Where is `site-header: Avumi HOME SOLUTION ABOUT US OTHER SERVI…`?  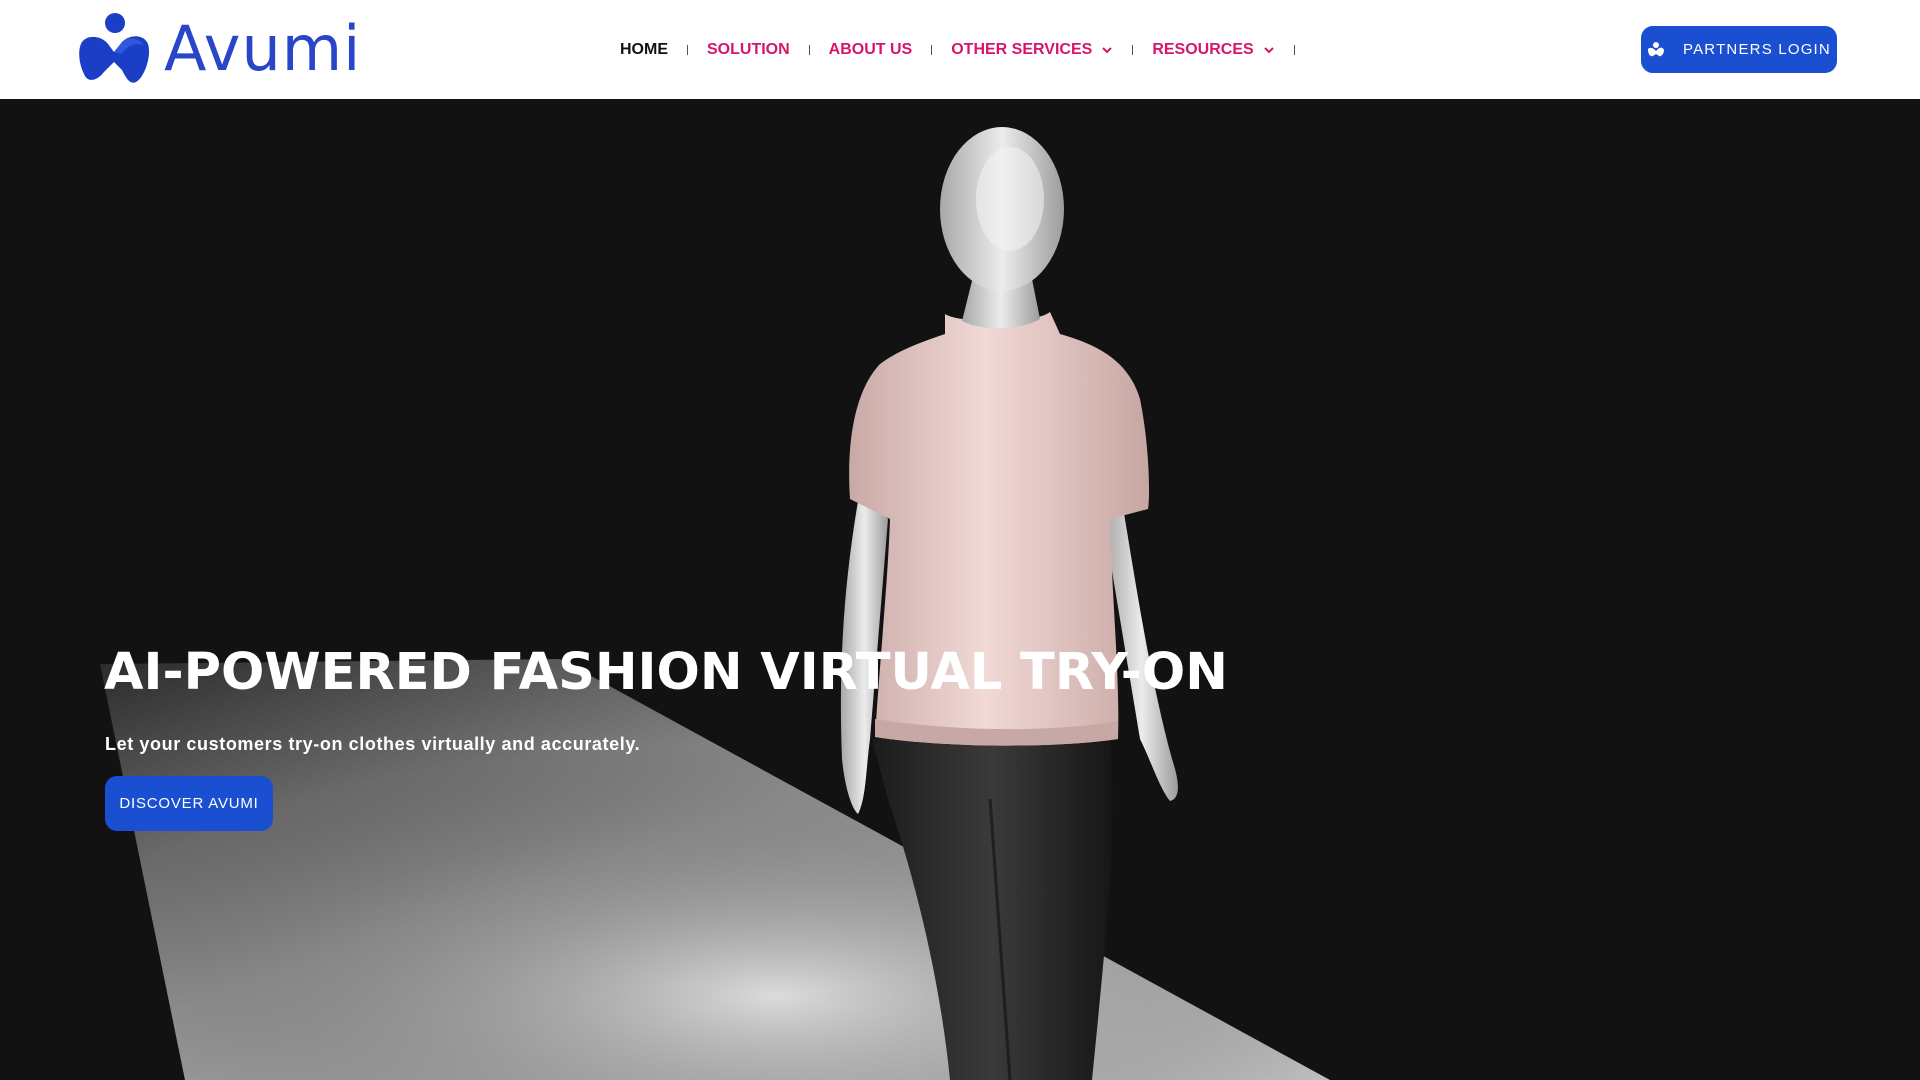 site-header: Avumi HOME SOLUTION ABOUT US OTHER SERVI… is located at coordinates (960, 49).